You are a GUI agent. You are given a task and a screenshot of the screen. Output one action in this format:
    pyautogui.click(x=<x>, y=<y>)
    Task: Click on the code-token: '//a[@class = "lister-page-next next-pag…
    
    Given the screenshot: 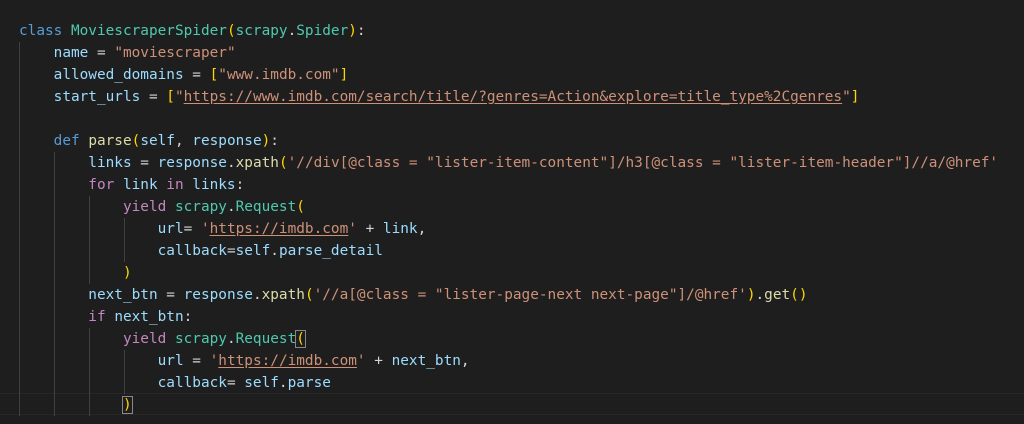 What is the action you would take?
    pyautogui.click(x=530, y=295)
    